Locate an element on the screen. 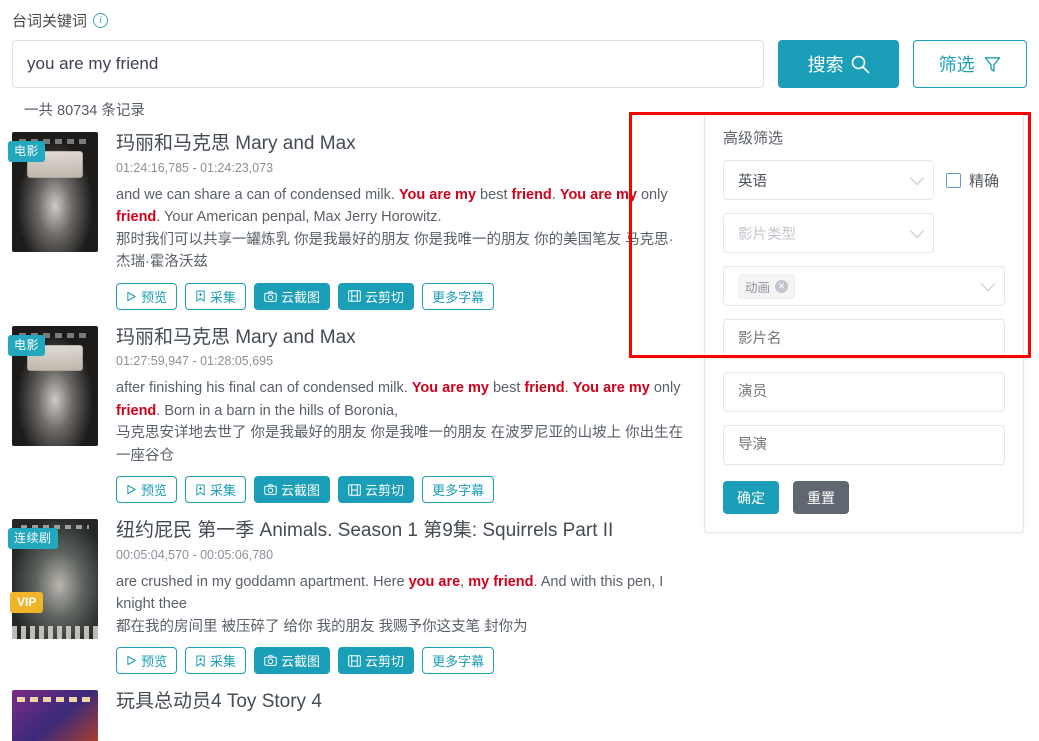 This screenshot has height=741, width=1039. film-type-row: 影片类型 is located at coordinates (864, 233).